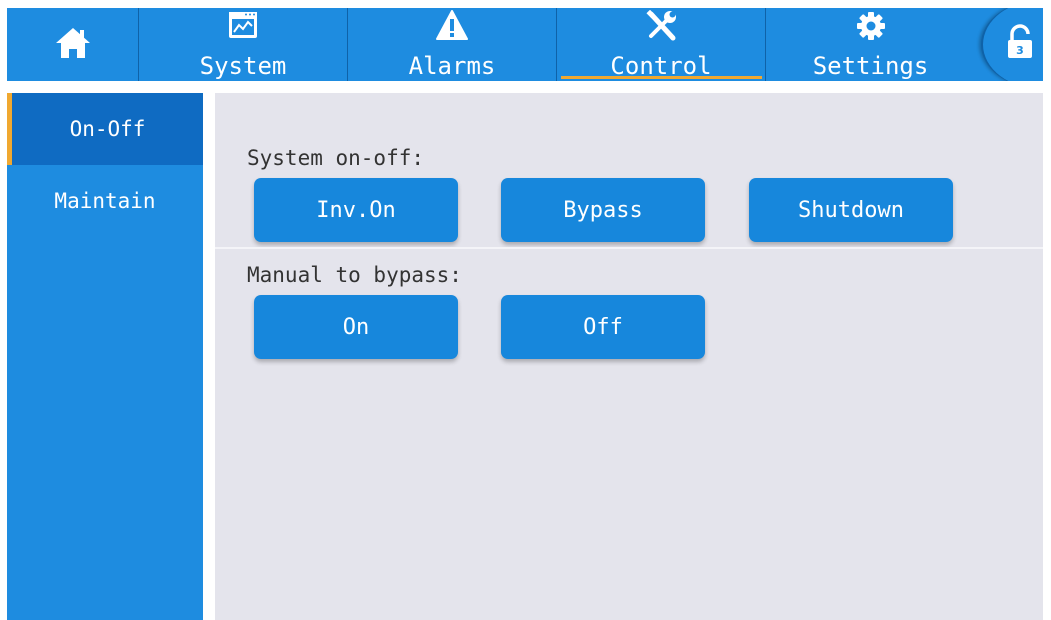 This screenshot has height=620, width=1051. Describe the element at coordinates (354, 275) in the screenshot. I see `manual-bypass-label: Manual to bypass:` at that location.